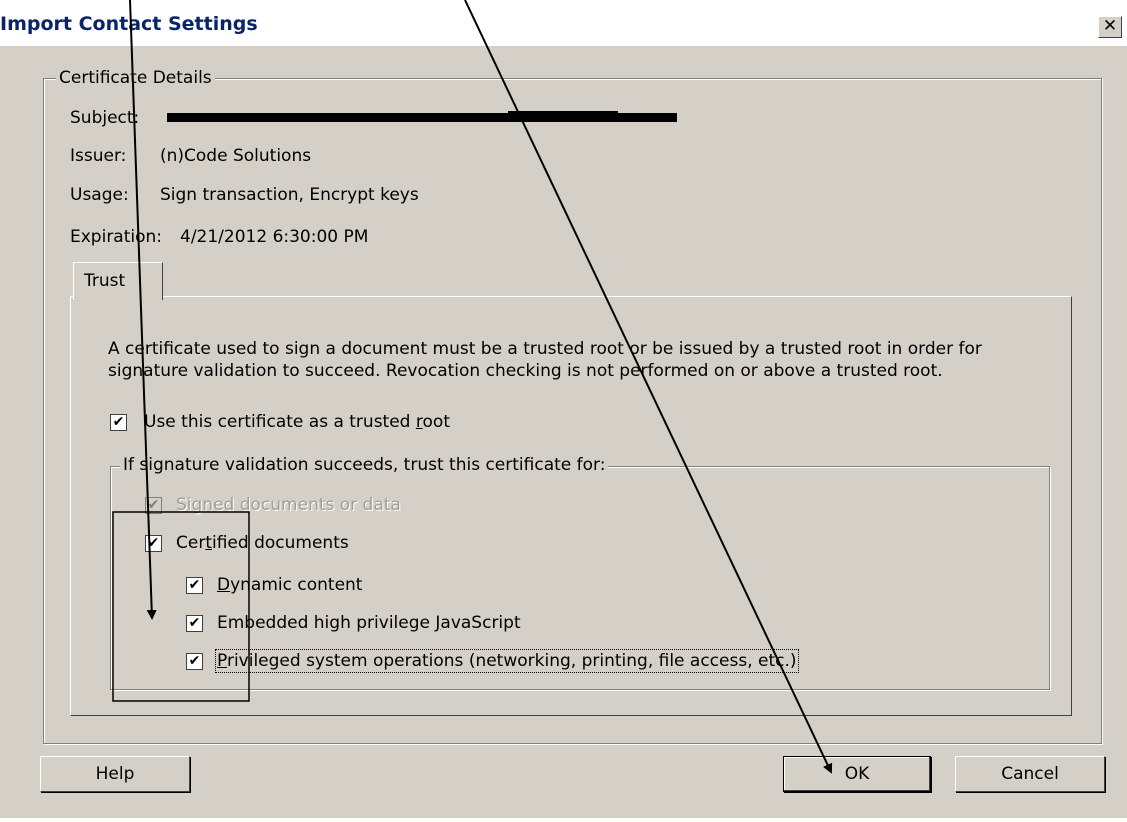  What do you see at coordinates (1110, 27) in the screenshot?
I see `close-button: ✕` at bounding box center [1110, 27].